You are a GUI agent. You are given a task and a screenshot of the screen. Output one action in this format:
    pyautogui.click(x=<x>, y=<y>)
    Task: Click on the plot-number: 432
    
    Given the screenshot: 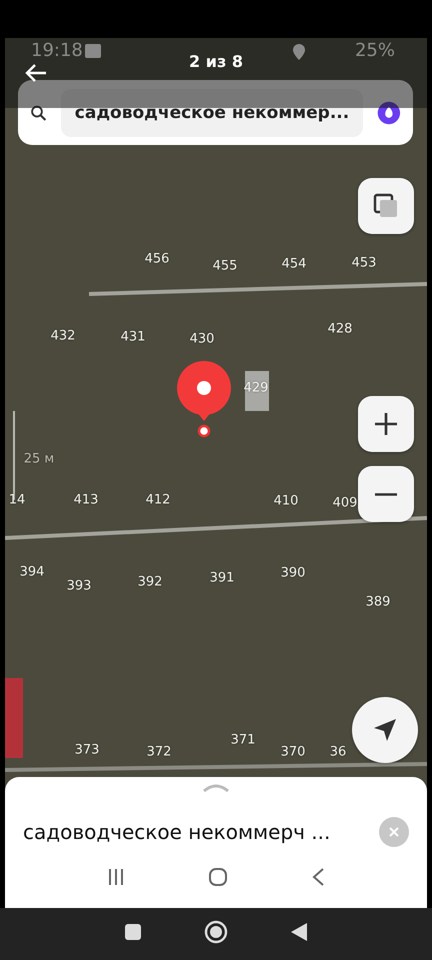 What is the action you would take?
    pyautogui.click(x=63, y=336)
    